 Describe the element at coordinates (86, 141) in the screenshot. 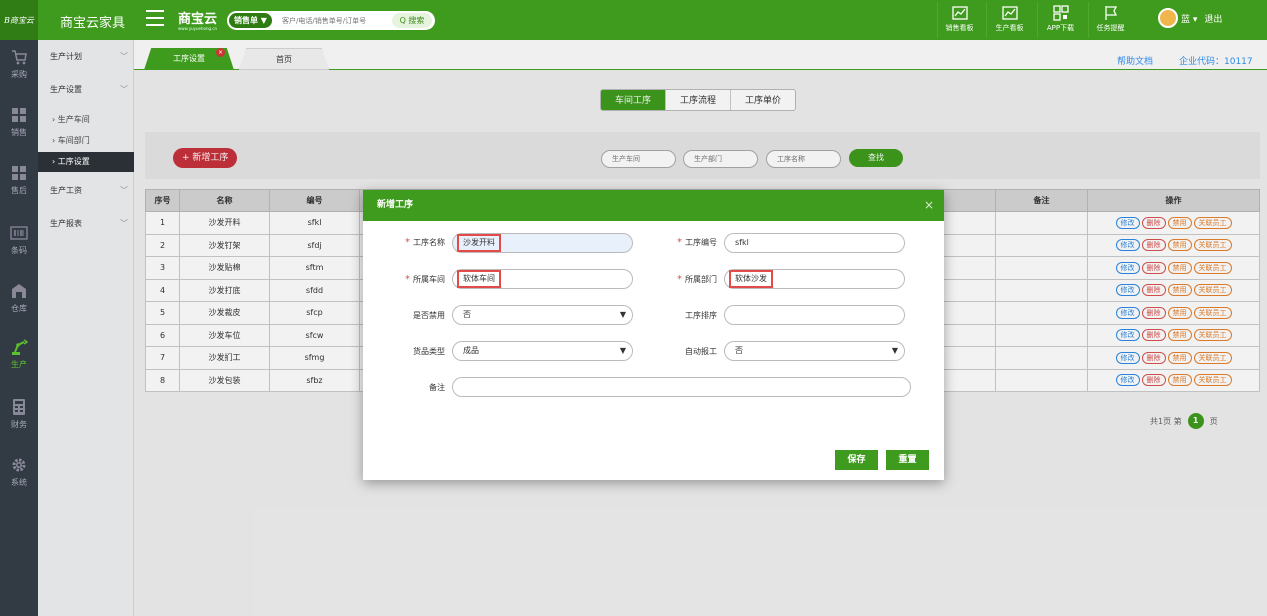

I see `submenu-item-department: › 车间部门` at that location.